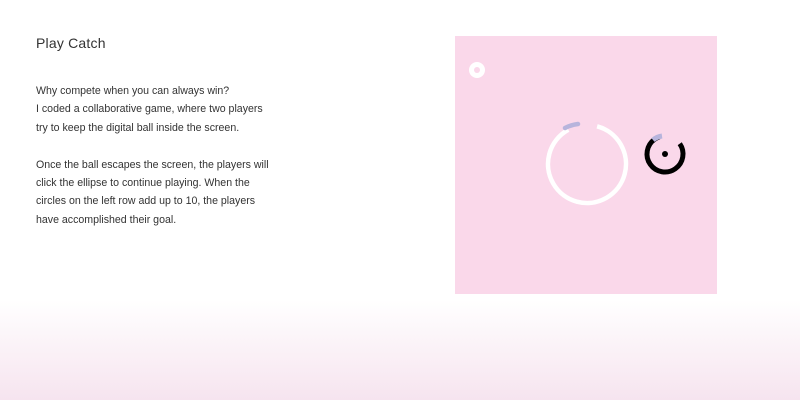 This screenshot has height=400, width=800. I want to click on game-scene, so click(579, 137).